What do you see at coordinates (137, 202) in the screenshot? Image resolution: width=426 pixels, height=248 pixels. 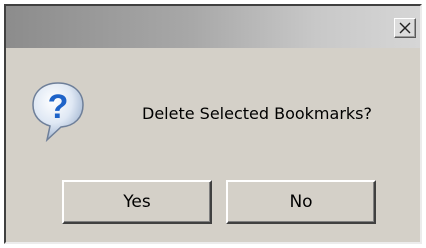 I see `yes-button: Yes` at bounding box center [137, 202].